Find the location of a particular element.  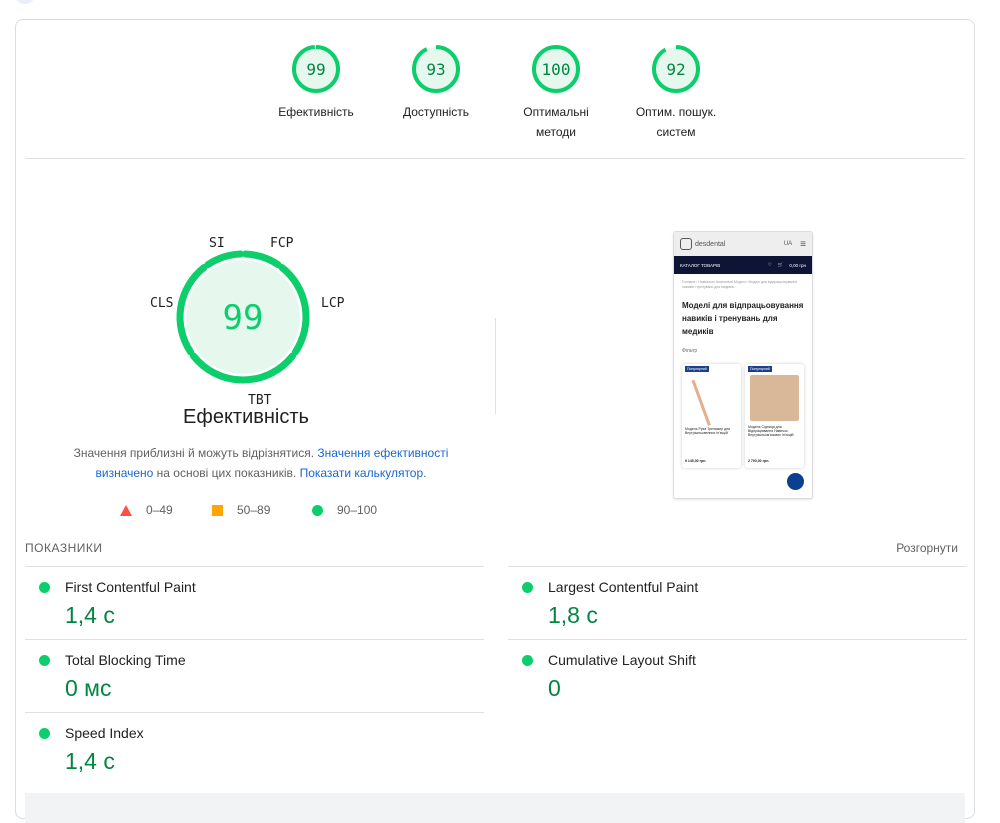

thumb-logo: desdental is located at coordinates (710, 244).